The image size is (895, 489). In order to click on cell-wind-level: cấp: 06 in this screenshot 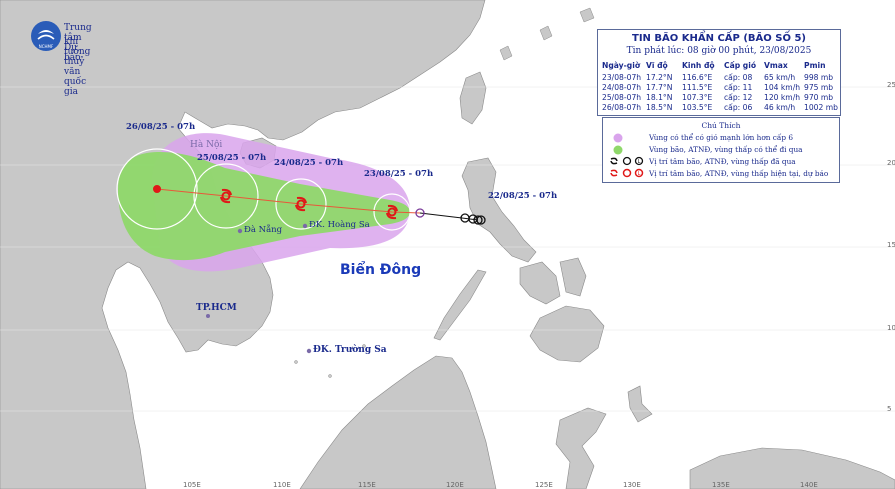, I will do `click(738, 107)`.